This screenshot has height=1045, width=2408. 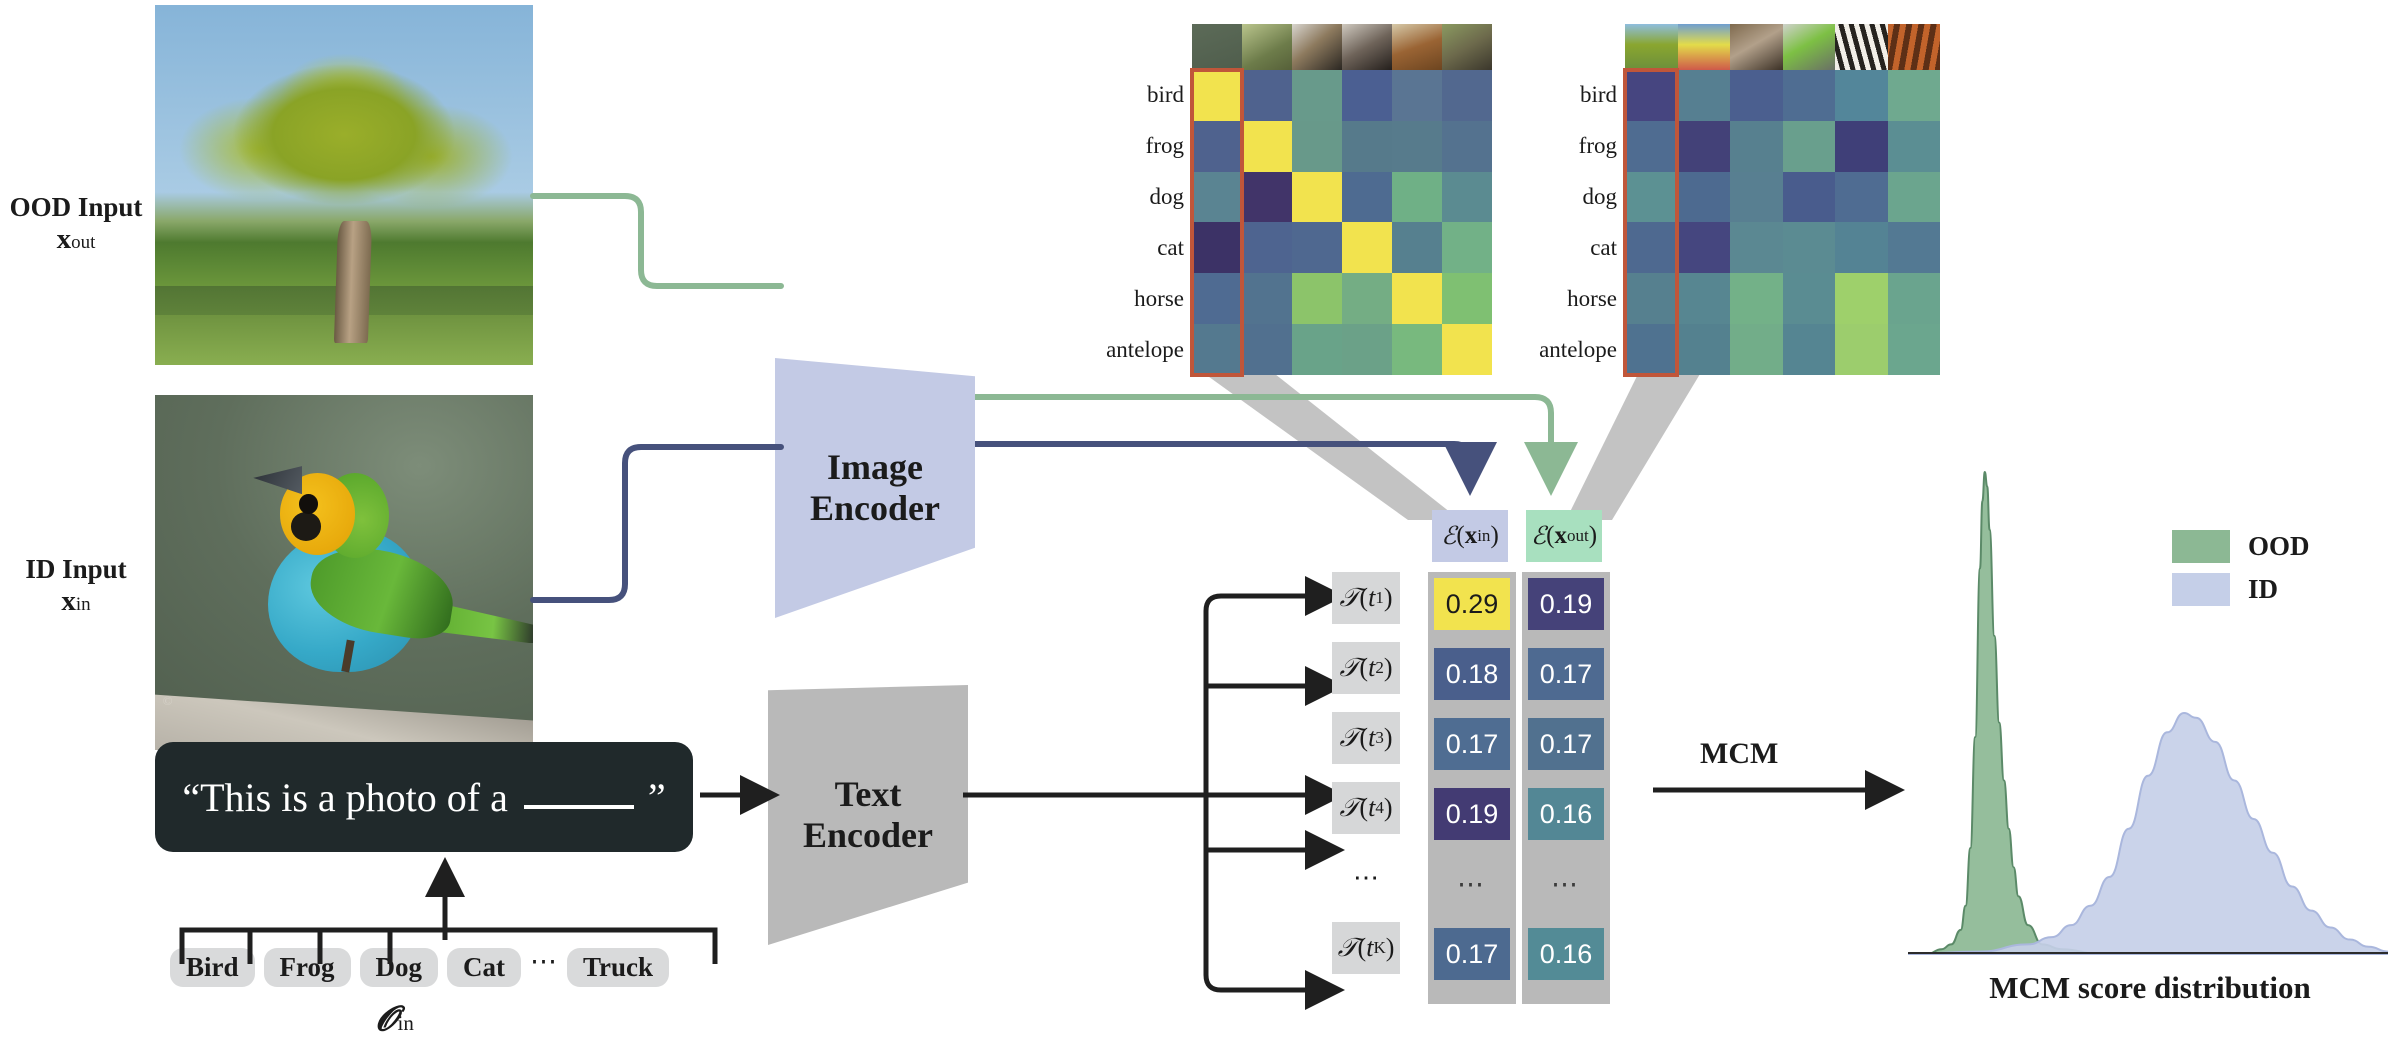 I want to click on image-encoder-label: Image Encoder, so click(x=875, y=487).